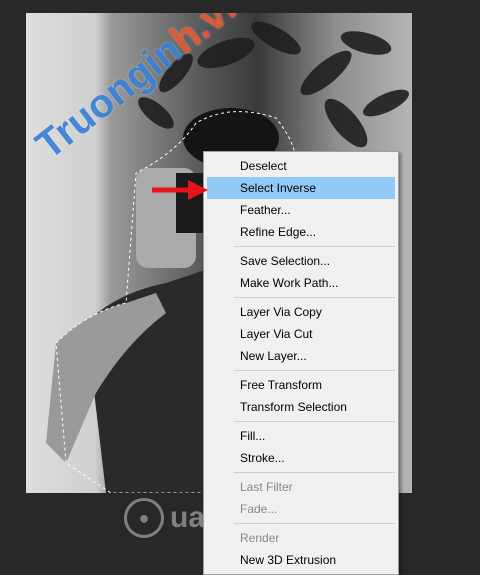 Image resolution: width=480 pixels, height=575 pixels. I want to click on menu-item-last-filter: Last Filter, so click(266, 487).